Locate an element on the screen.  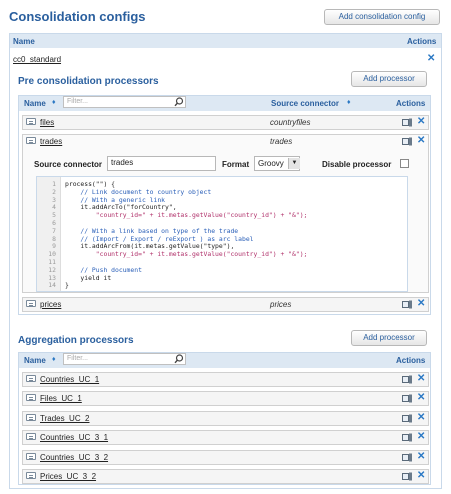
code-line: } is located at coordinates (67, 285).